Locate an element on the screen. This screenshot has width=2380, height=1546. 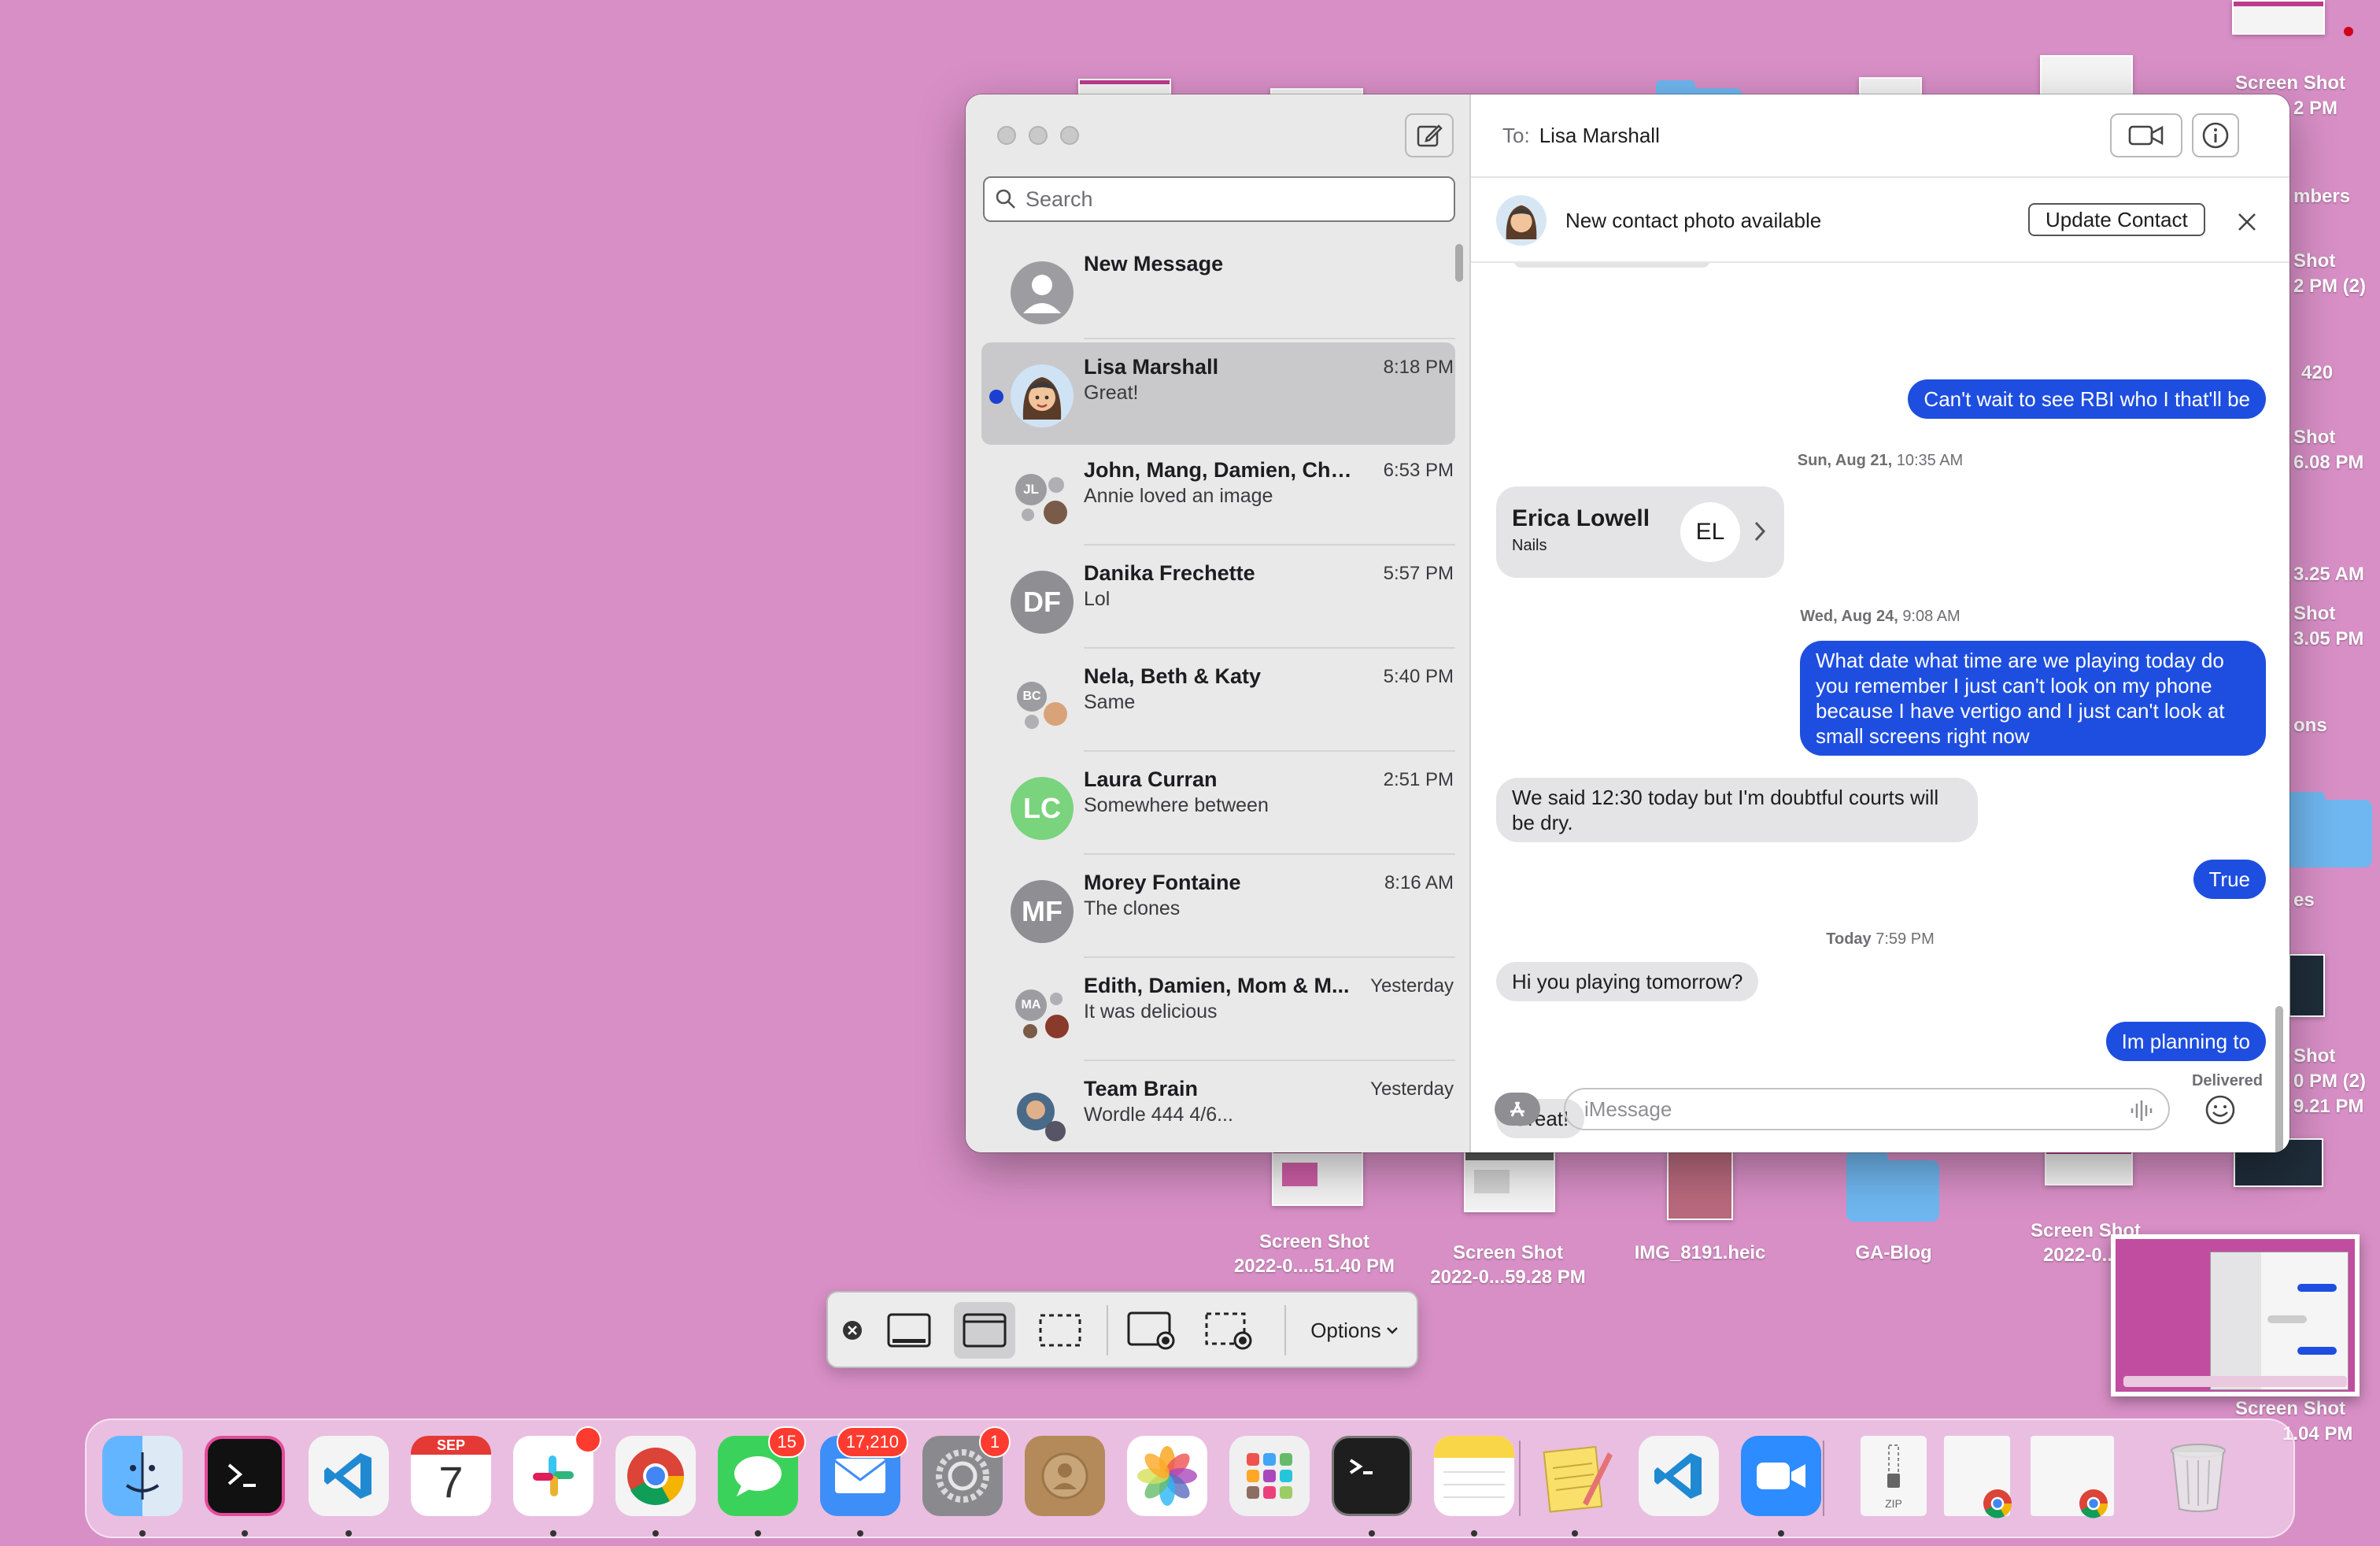
sidebar-scrollbar is located at coordinates (1459, 263).